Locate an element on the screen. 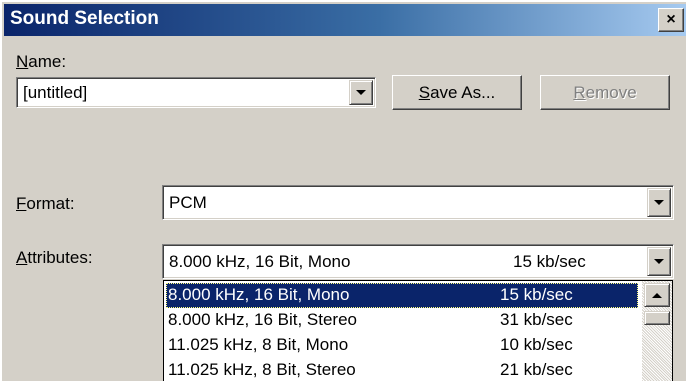  scroll-up-button is located at coordinates (657, 295).